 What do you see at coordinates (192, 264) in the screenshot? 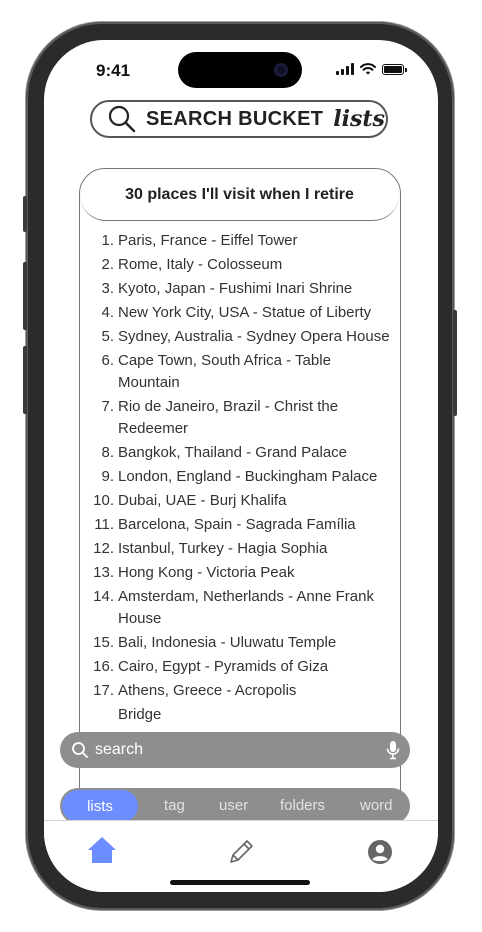
I see `list-item: 2. Rome, Italy - Colosseum` at bounding box center [192, 264].